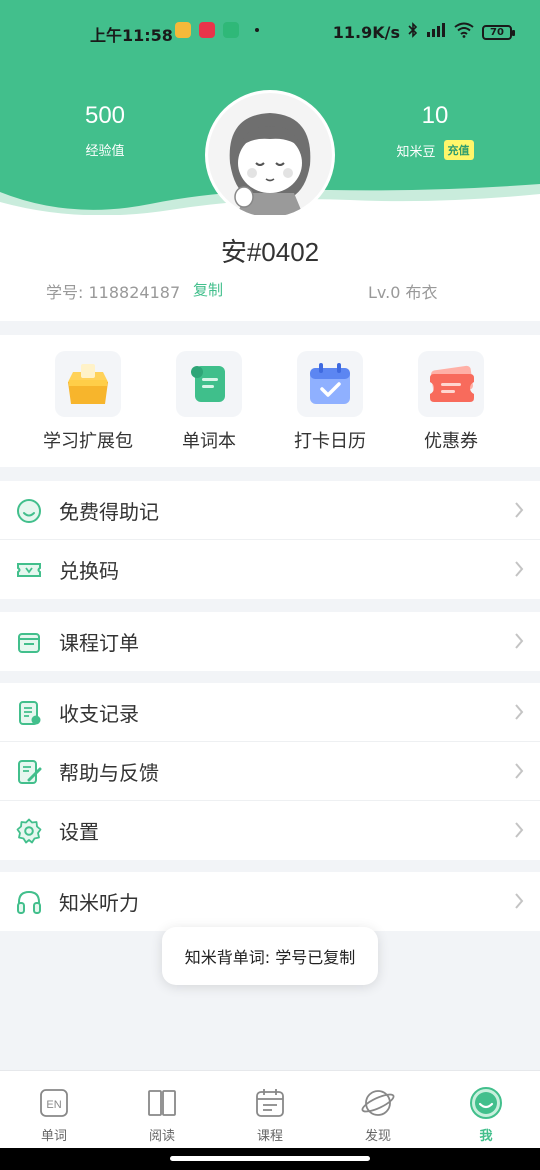  What do you see at coordinates (435, 131) in the screenshot?
I see `beans-stat: 10 知米豆 充值` at bounding box center [435, 131].